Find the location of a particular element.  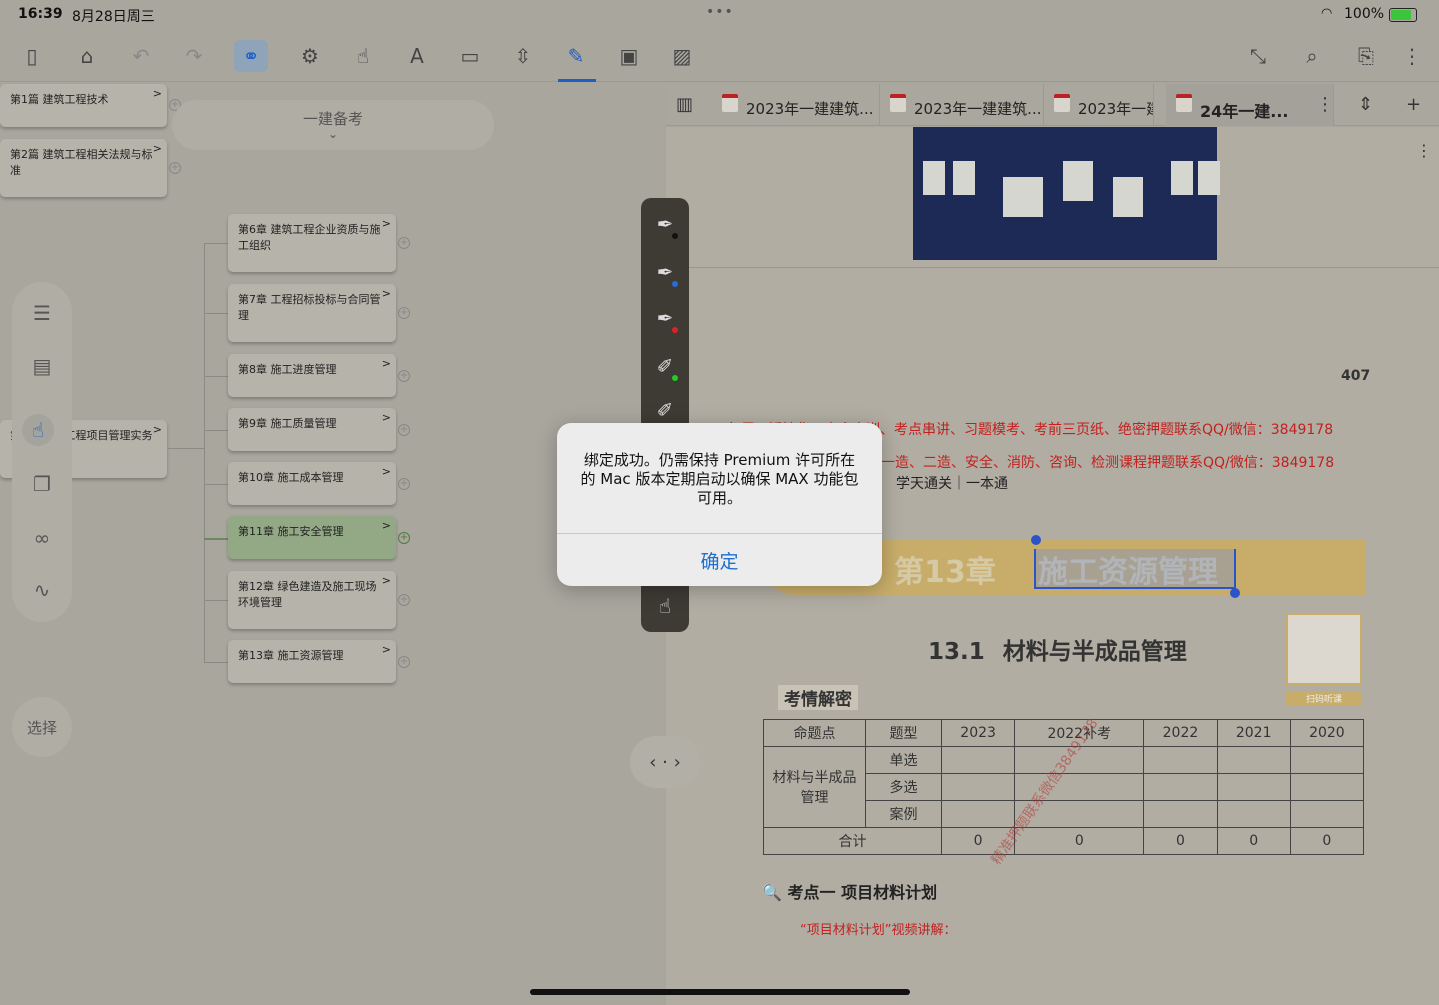

chapter-label: 第10章 施工成本管理 is located at coordinates (291, 477).